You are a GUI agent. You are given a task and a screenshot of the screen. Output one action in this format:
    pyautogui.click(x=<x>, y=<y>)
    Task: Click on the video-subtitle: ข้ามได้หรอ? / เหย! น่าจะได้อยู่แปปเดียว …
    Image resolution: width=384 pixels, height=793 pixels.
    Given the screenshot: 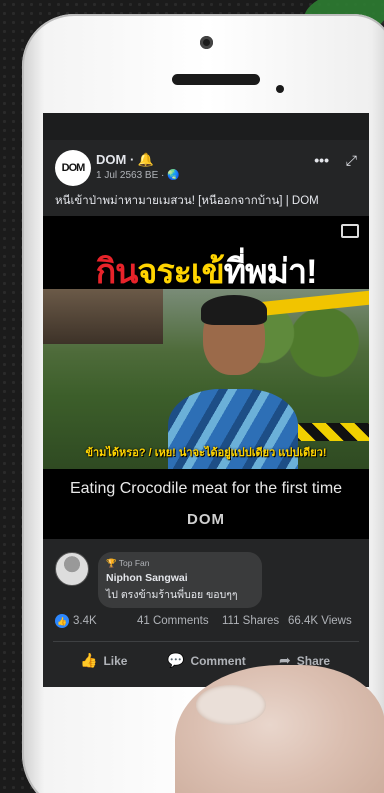 What is the action you would take?
    pyautogui.click(x=206, y=453)
    